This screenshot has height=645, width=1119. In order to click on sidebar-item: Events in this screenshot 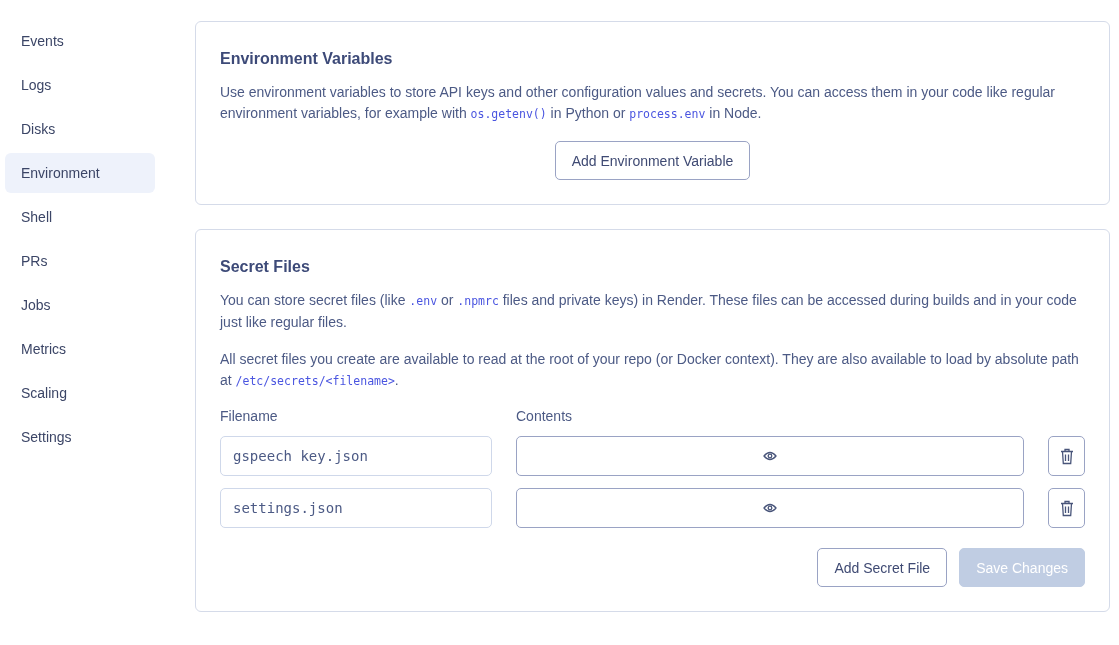, I will do `click(80, 41)`.